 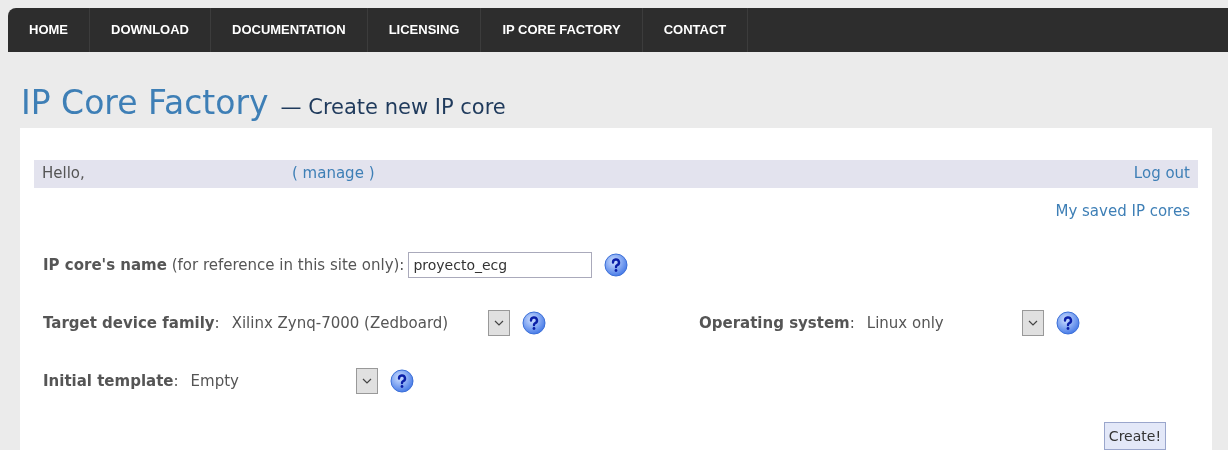 I want to click on nav-link: LICENSING, so click(x=424, y=30).